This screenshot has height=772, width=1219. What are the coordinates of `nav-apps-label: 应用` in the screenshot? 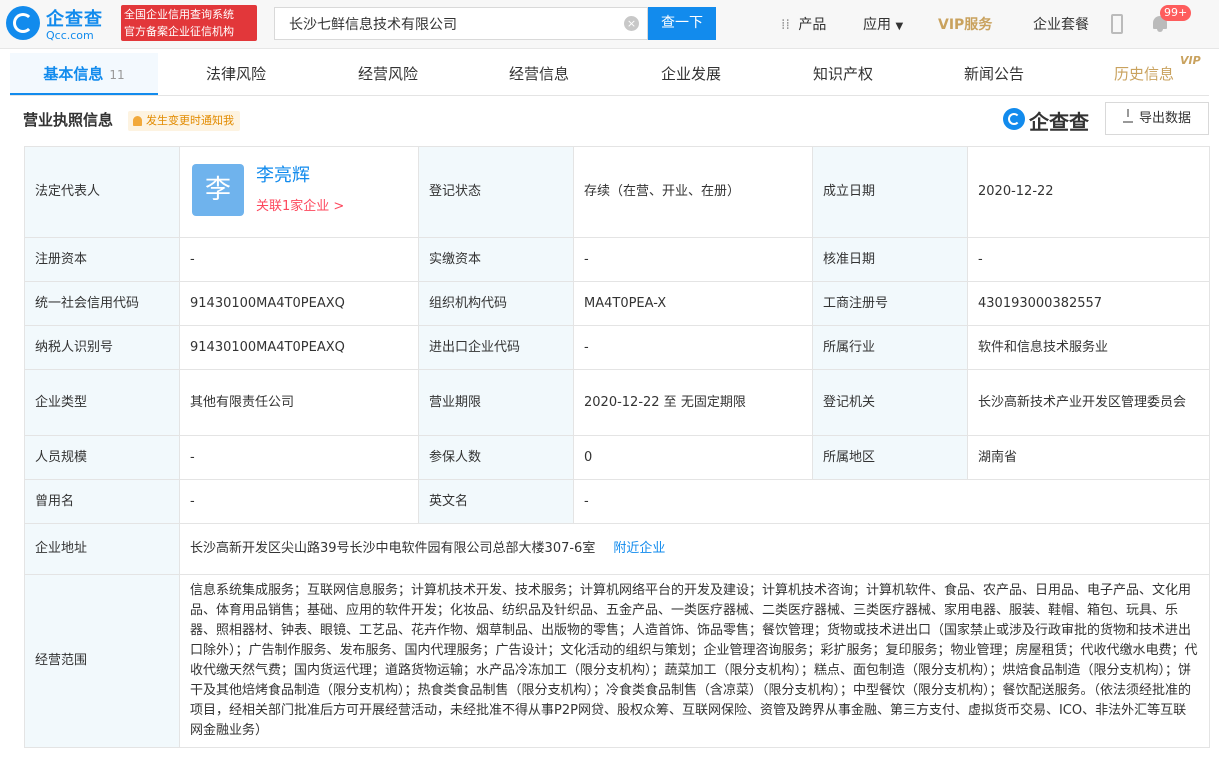 It's located at (877, 25).